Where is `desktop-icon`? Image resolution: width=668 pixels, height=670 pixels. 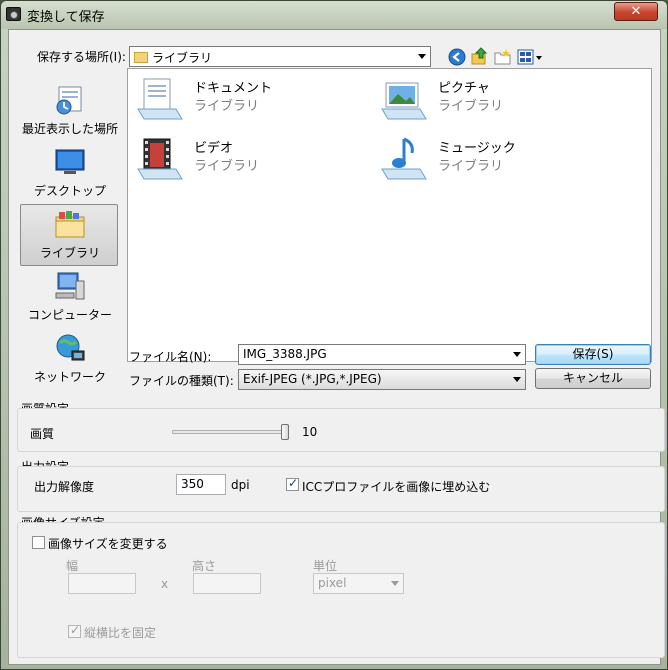 desktop-icon is located at coordinates (70, 161).